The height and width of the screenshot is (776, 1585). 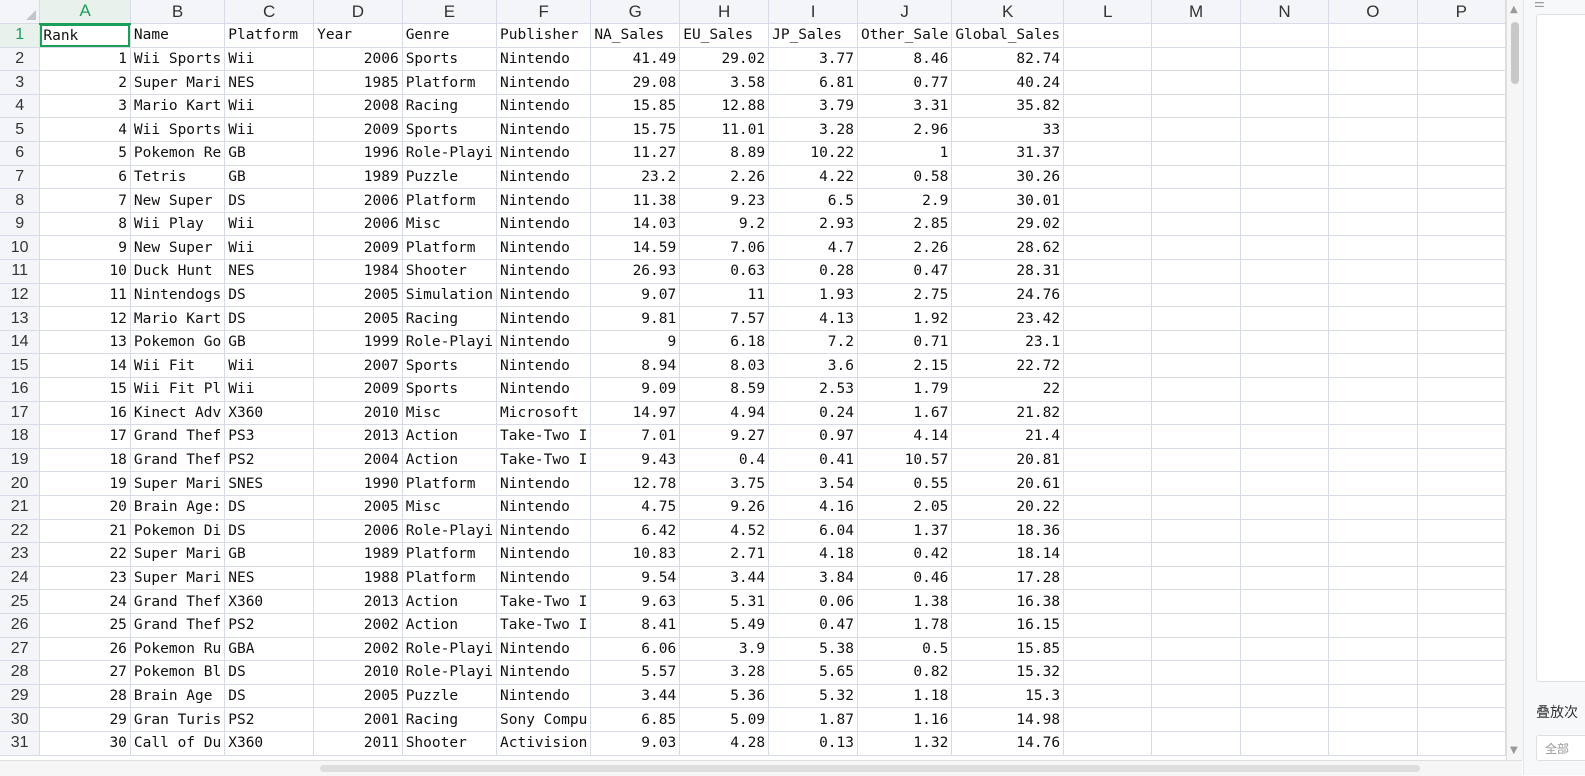 What do you see at coordinates (1461, 649) in the screenshot?
I see `cell-p27` at bounding box center [1461, 649].